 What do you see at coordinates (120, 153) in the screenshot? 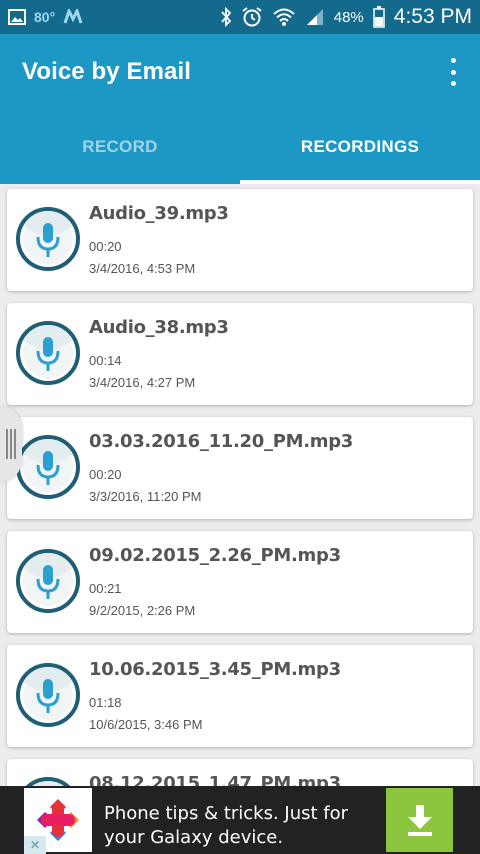
I see `tab-record: RECORD` at bounding box center [120, 153].